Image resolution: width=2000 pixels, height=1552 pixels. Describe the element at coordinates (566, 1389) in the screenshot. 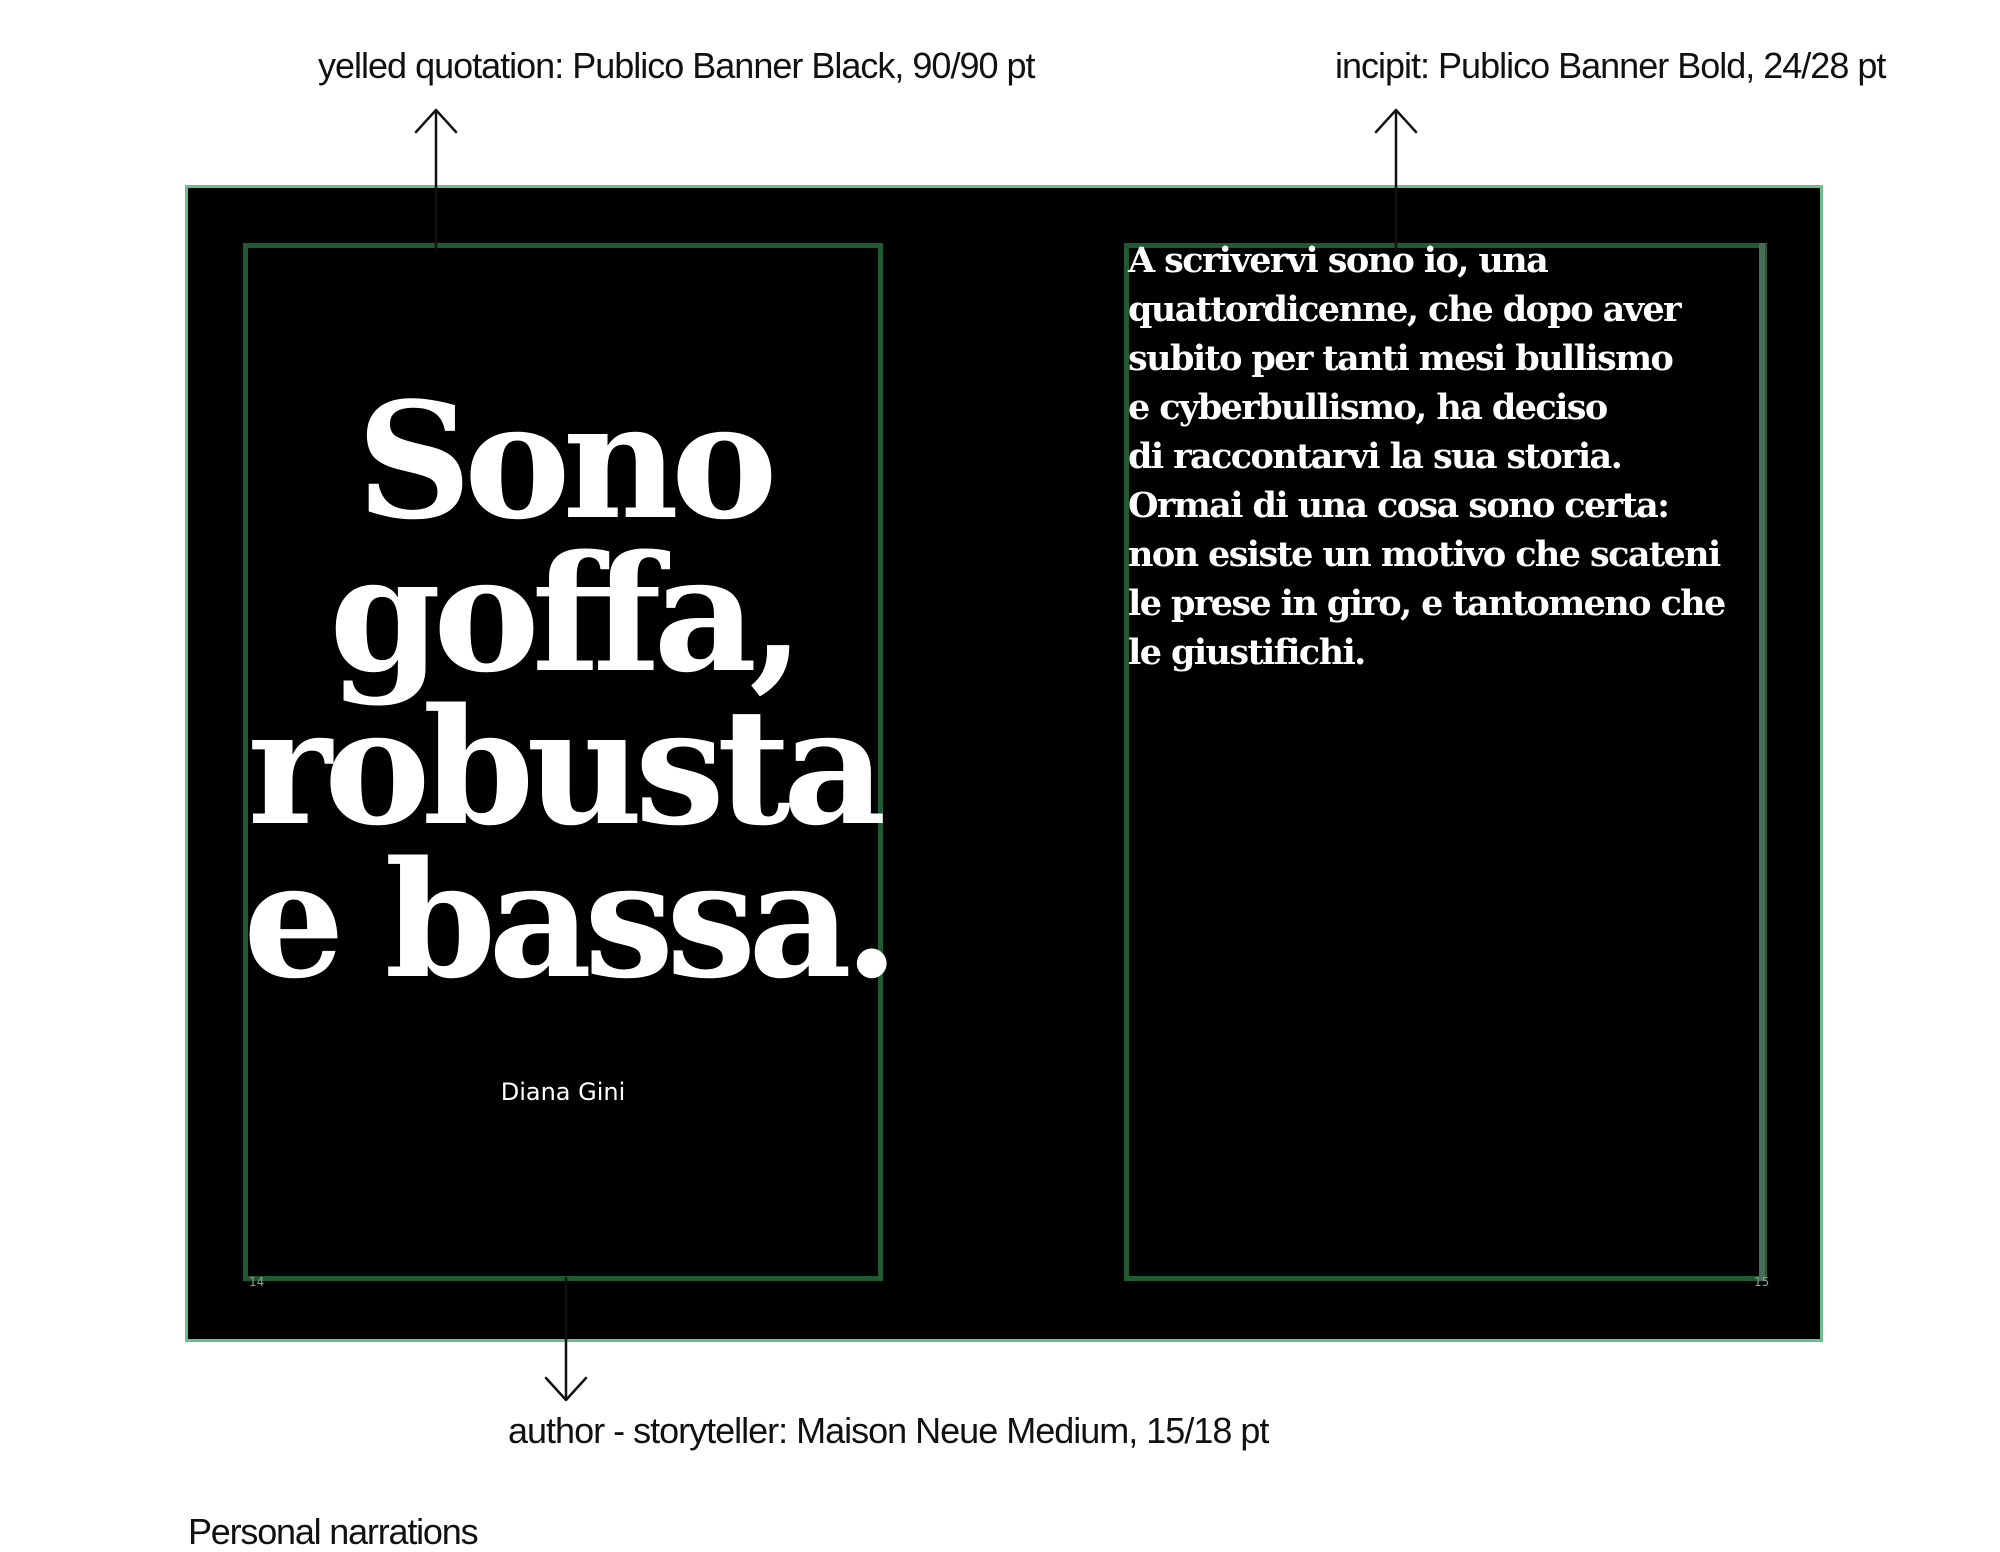

I see `author-arrowhead-icon` at that location.